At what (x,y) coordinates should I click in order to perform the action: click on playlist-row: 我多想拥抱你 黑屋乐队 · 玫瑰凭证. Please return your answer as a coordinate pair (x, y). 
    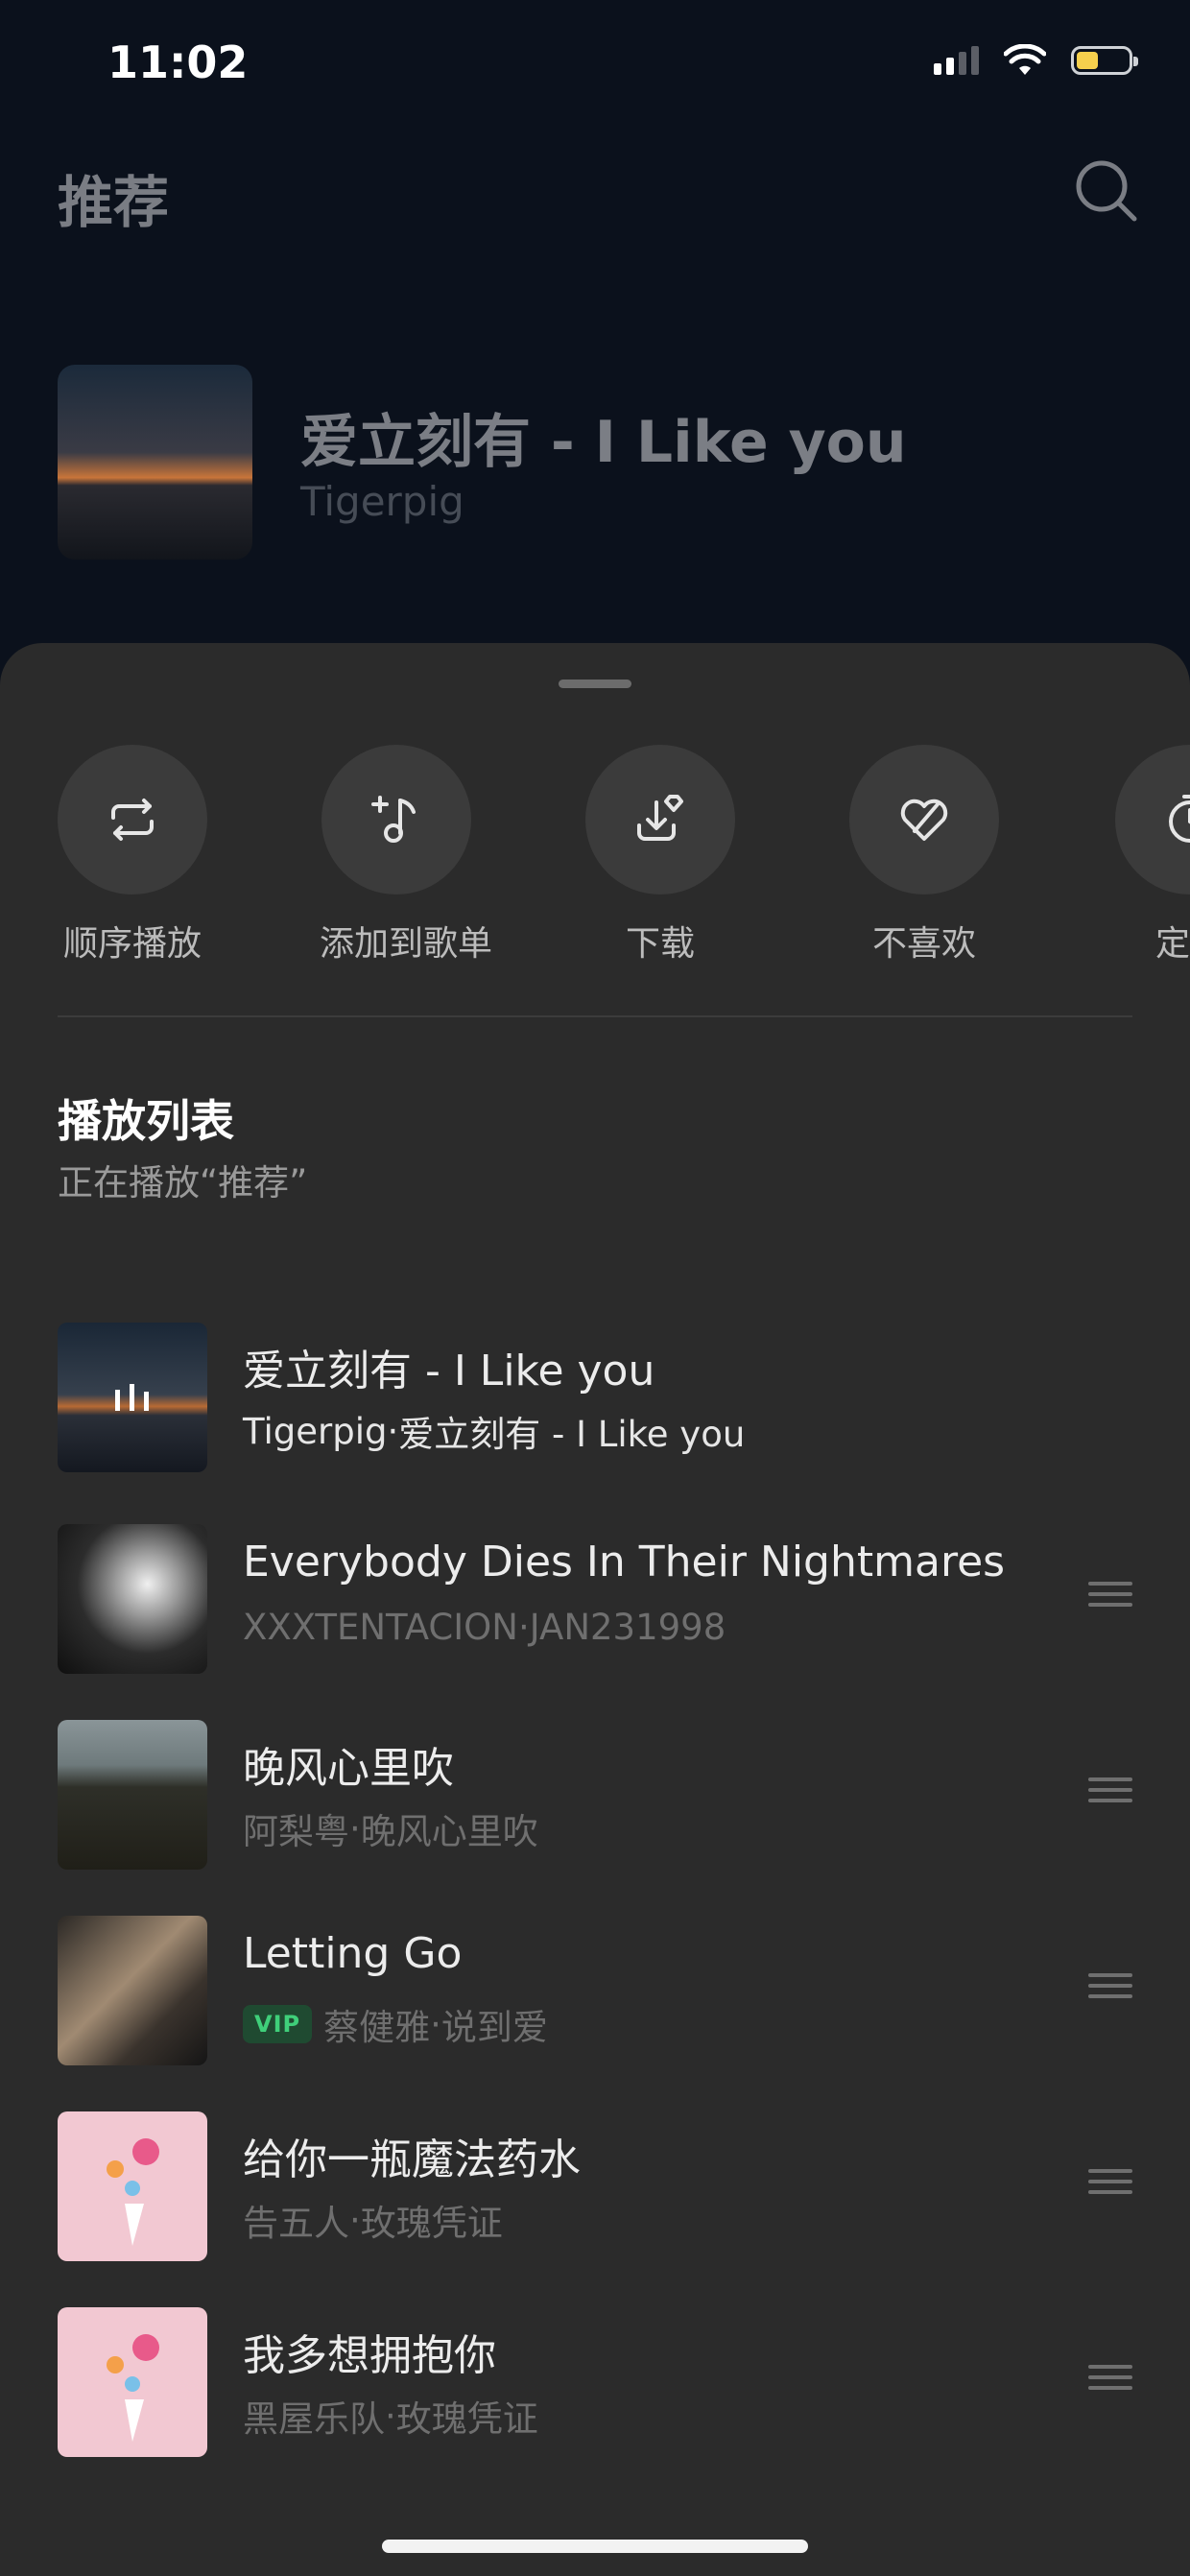
    Looking at the image, I should click on (595, 2382).